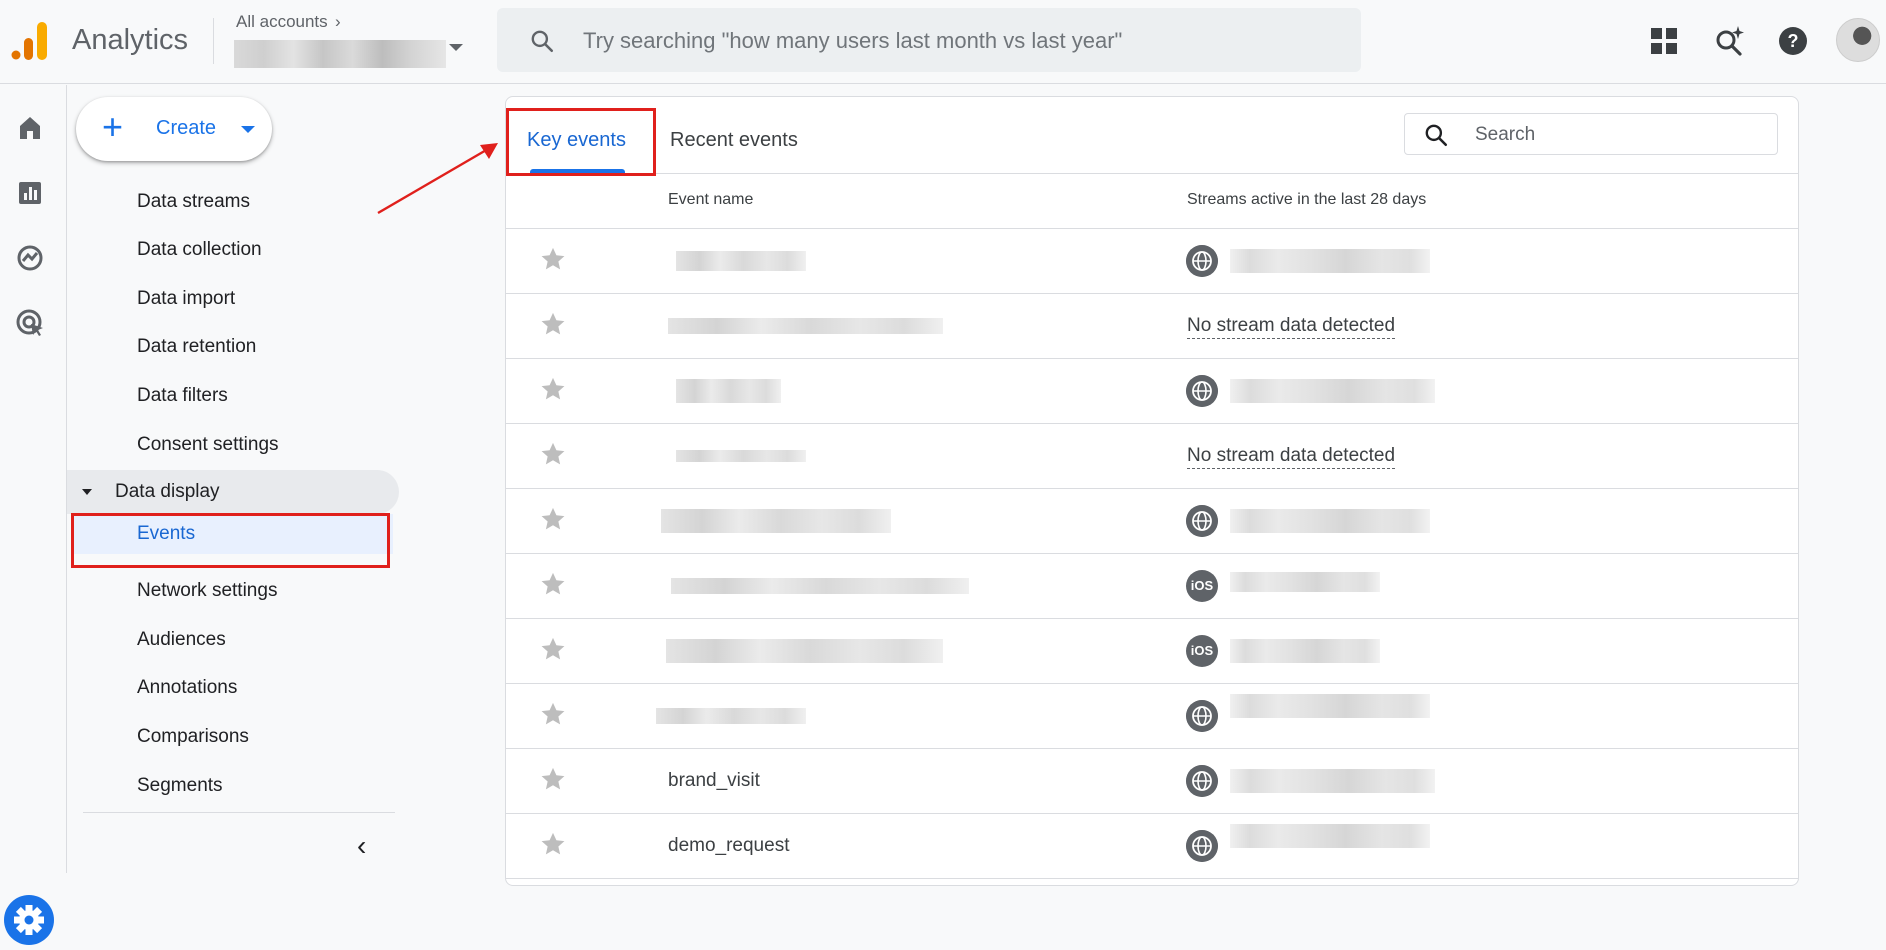 This screenshot has height=950, width=1886. I want to click on column-header-event-name: Event name, so click(711, 199).